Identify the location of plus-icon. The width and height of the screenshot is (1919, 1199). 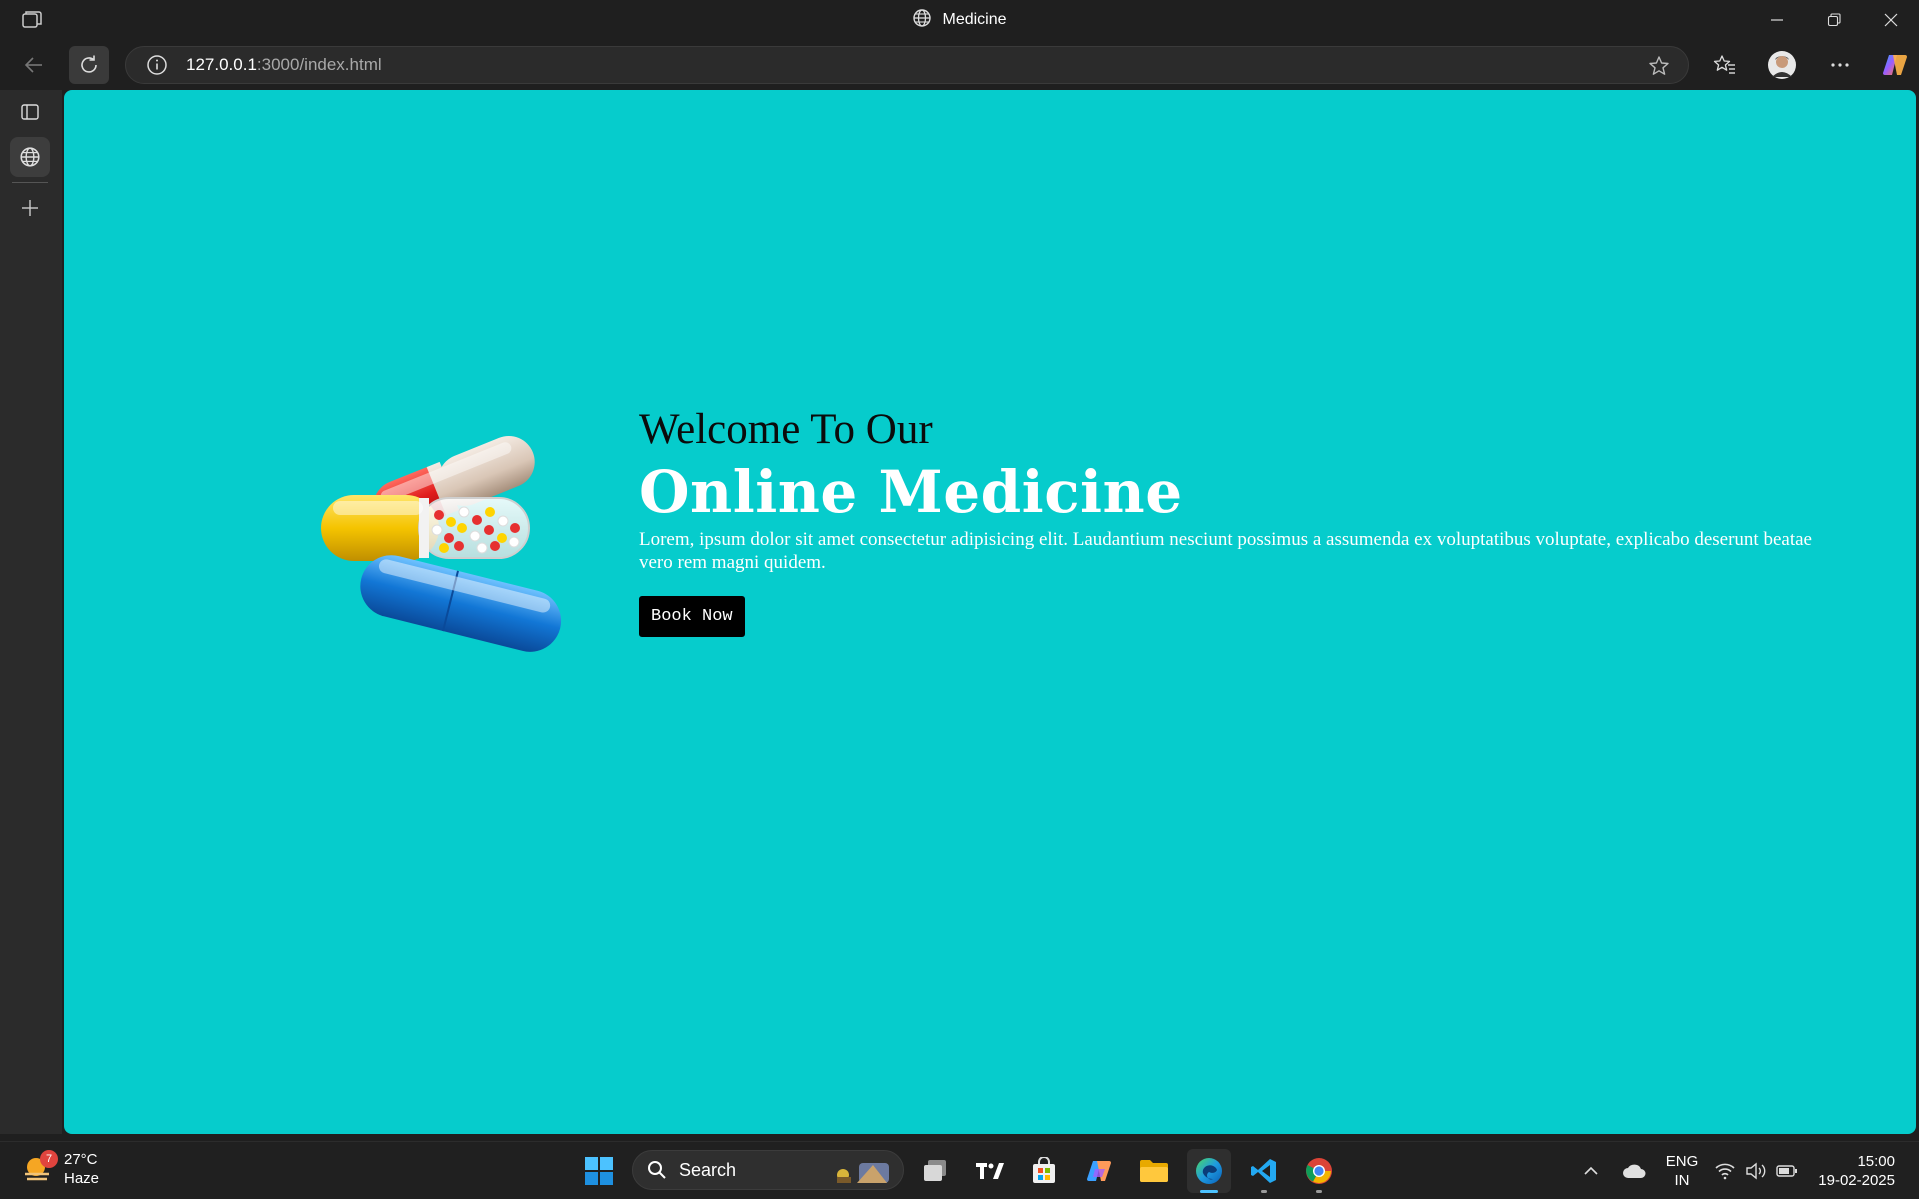
(30, 208).